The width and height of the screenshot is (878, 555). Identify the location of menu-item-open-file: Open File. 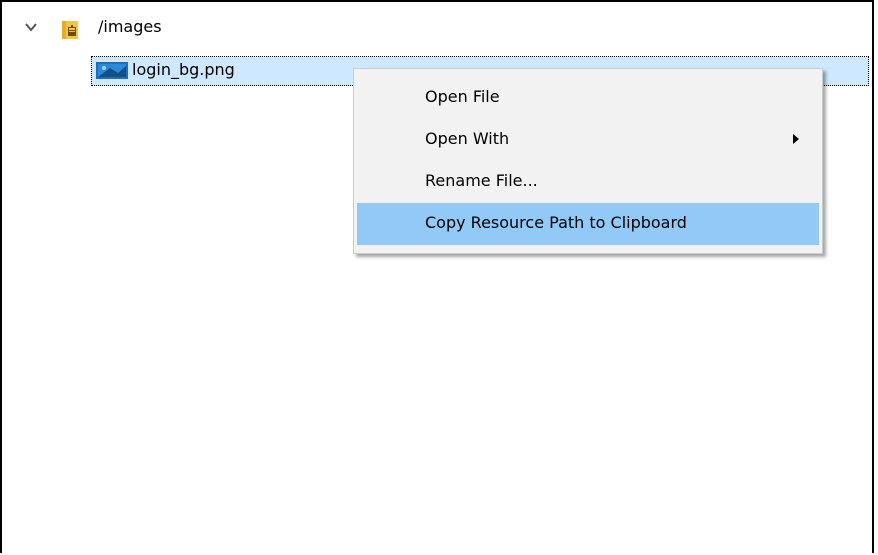
(588, 98).